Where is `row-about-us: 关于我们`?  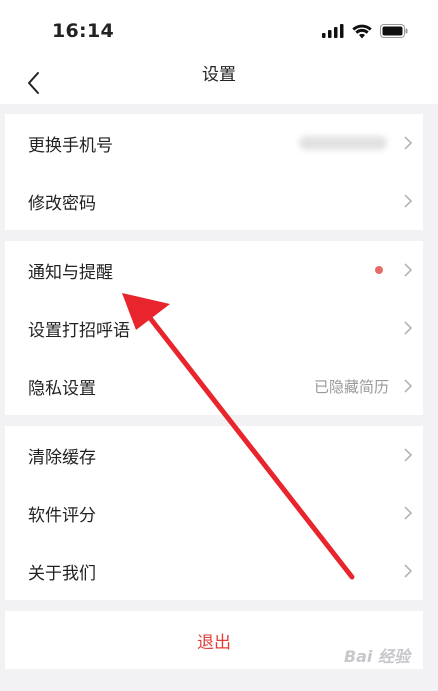 row-about-us: 关于我们 is located at coordinates (214, 571).